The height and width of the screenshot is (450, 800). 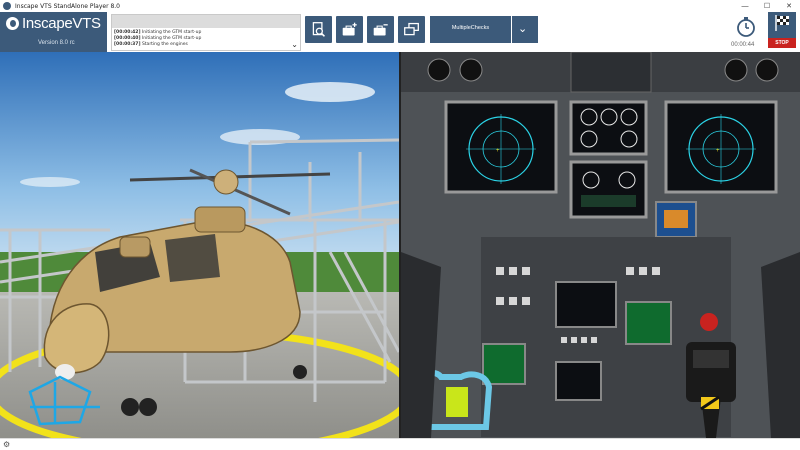 What do you see at coordinates (6, 444) in the screenshot?
I see `gear-icon: ⚙` at bounding box center [6, 444].